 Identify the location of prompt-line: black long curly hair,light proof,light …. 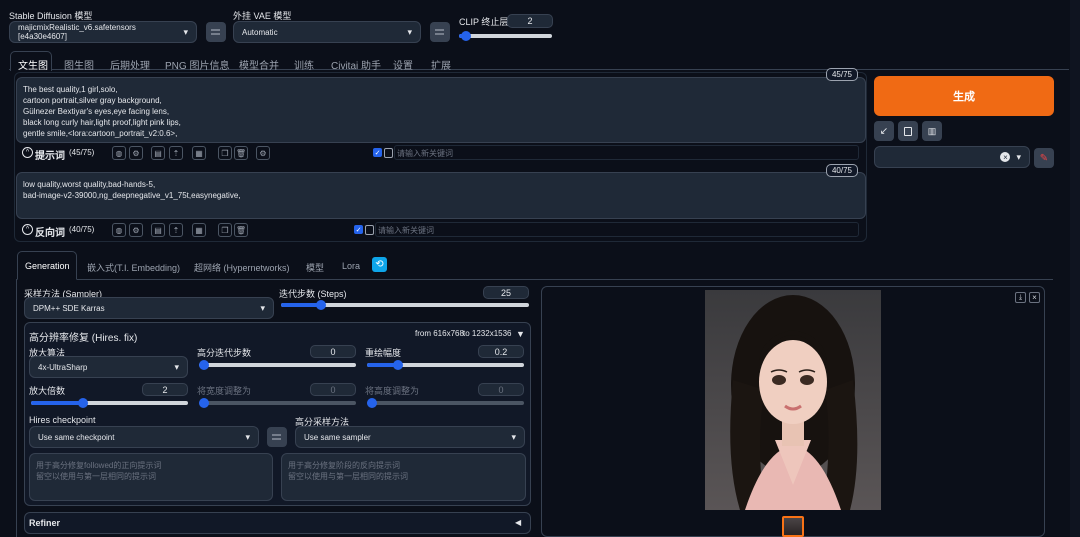
(102, 122).